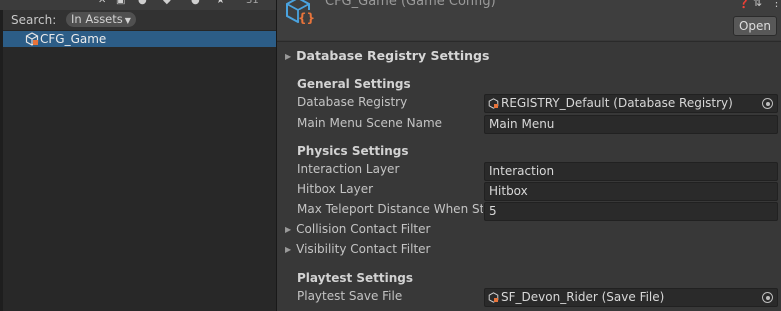 The image size is (781, 311). Describe the element at coordinates (97, 19) in the screenshot. I see `search-scope-label: In Assets` at that location.